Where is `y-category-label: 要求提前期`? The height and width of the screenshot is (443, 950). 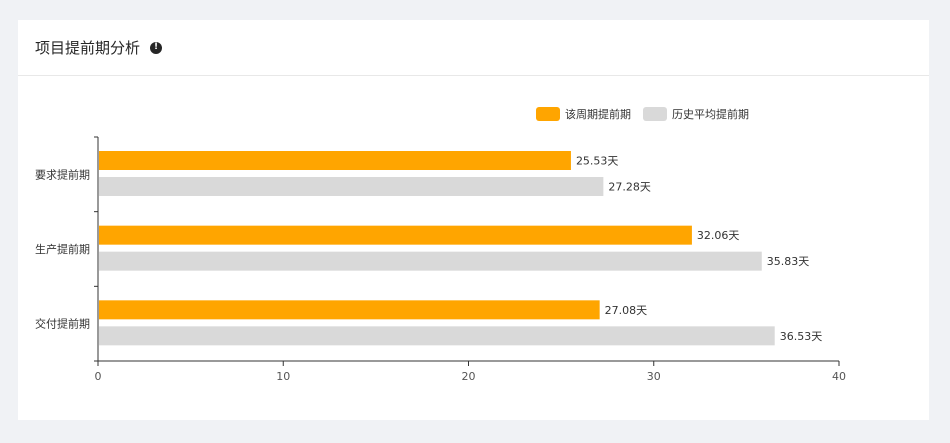
y-category-label: 要求提前期 is located at coordinates (62, 174).